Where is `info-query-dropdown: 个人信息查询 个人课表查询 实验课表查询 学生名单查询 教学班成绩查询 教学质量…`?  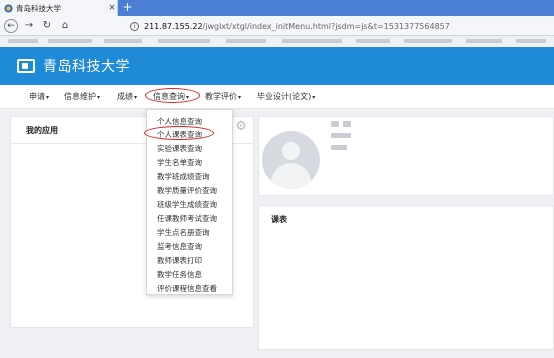
info-query-dropdown: 个人信息查询 个人课表查询 实验课表查询 学生名单查询 教学班成绩查询 教学质量… is located at coordinates (188, 202).